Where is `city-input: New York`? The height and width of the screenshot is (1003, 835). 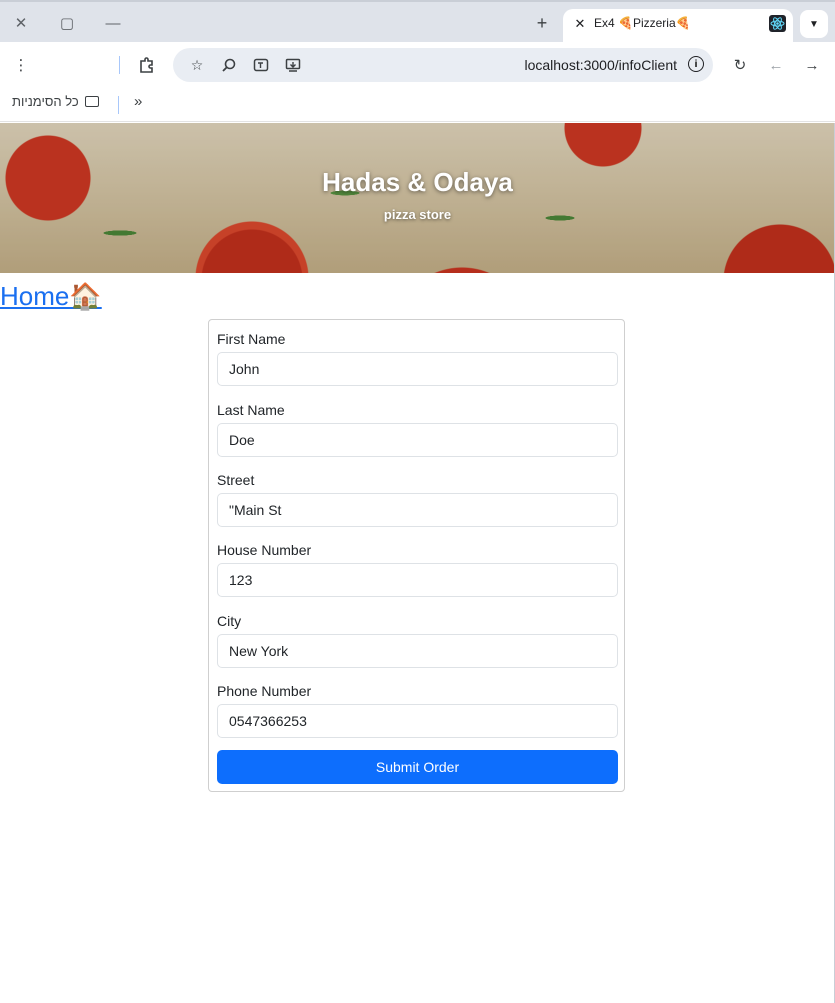 city-input: New York is located at coordinates (417, 651).